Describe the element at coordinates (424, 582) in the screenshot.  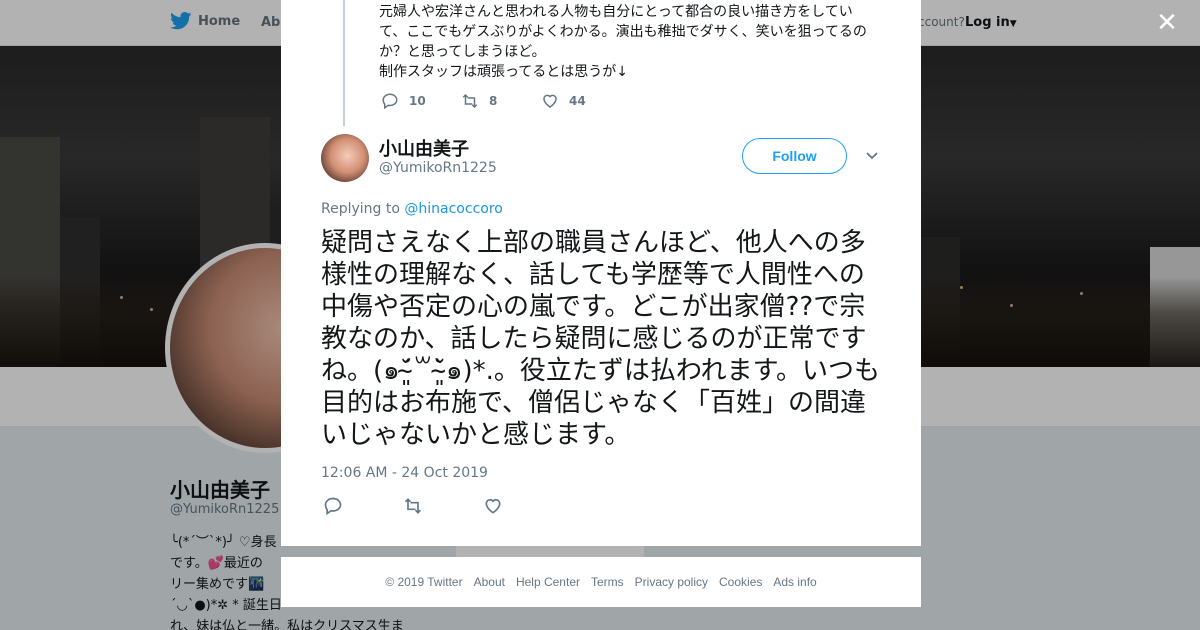
I see `footer-copyright: © 2019 Twitter` at that location.